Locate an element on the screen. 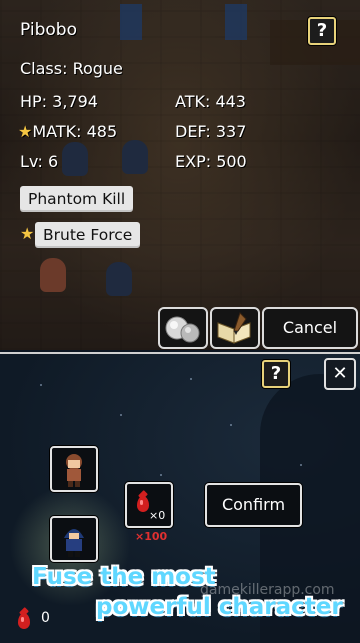  orb-pair-icon is located at coordinates (182, 329).